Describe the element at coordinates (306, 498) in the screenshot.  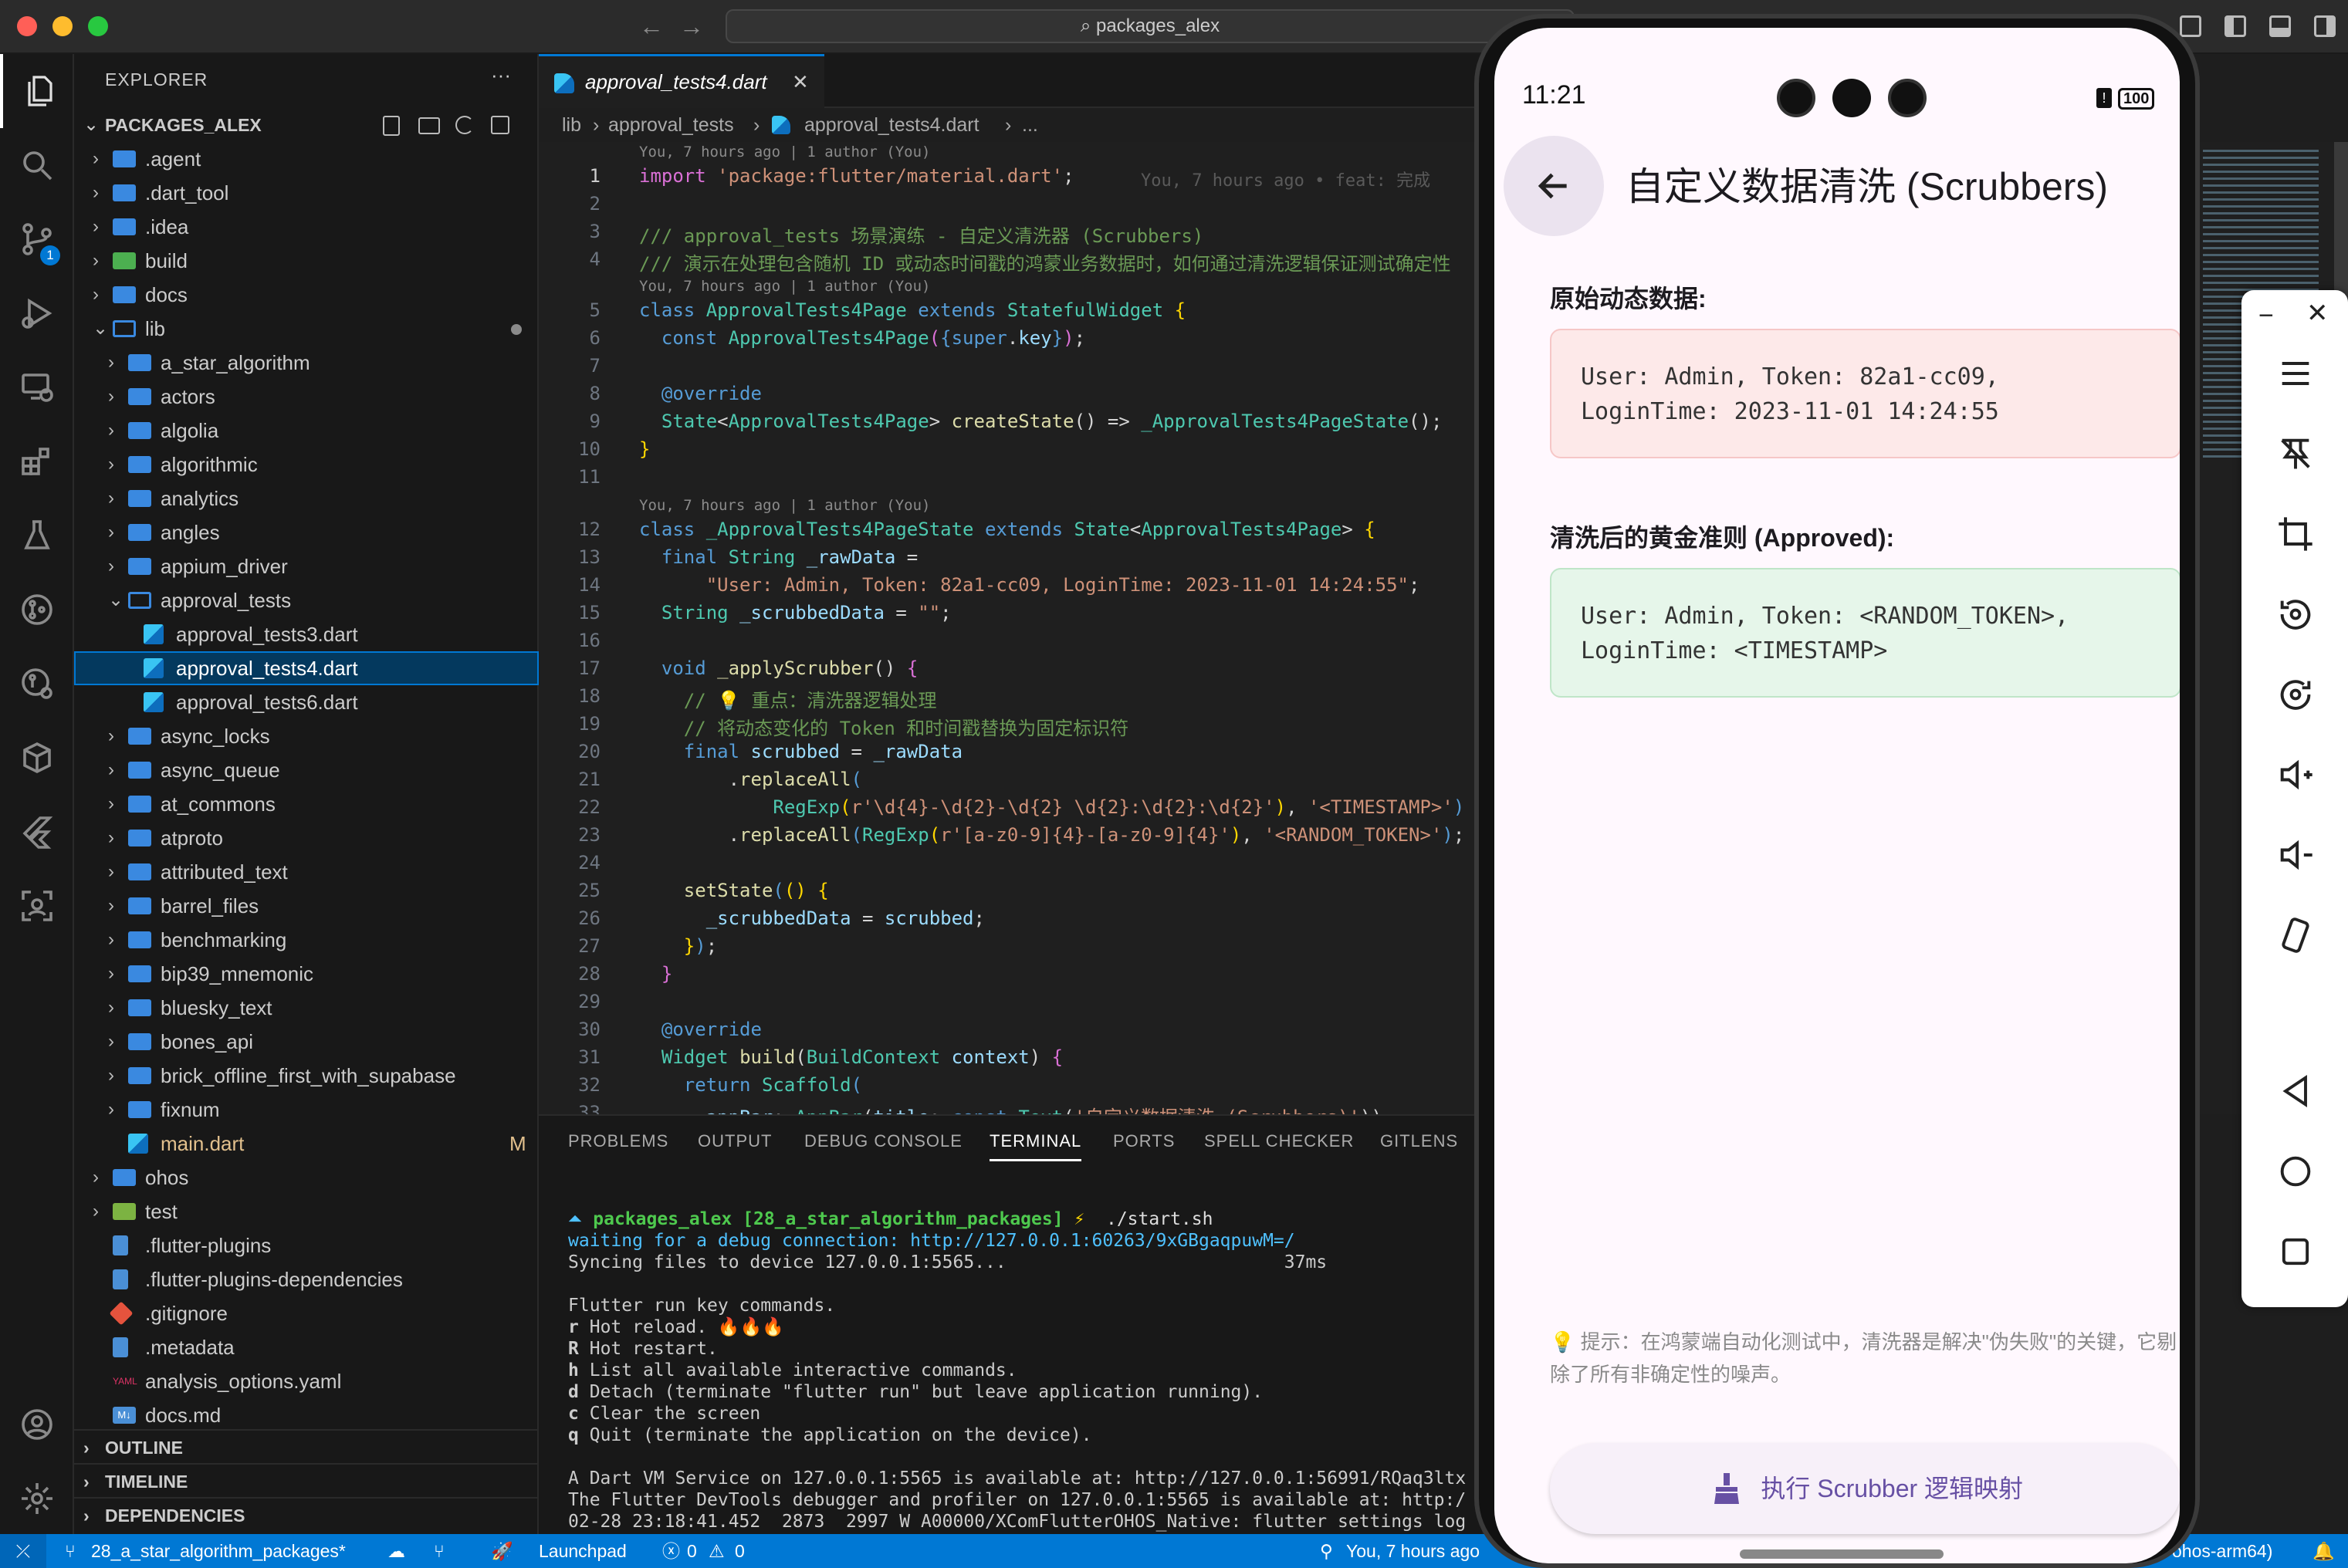
I see `tree-folder: › analytics` at that location.